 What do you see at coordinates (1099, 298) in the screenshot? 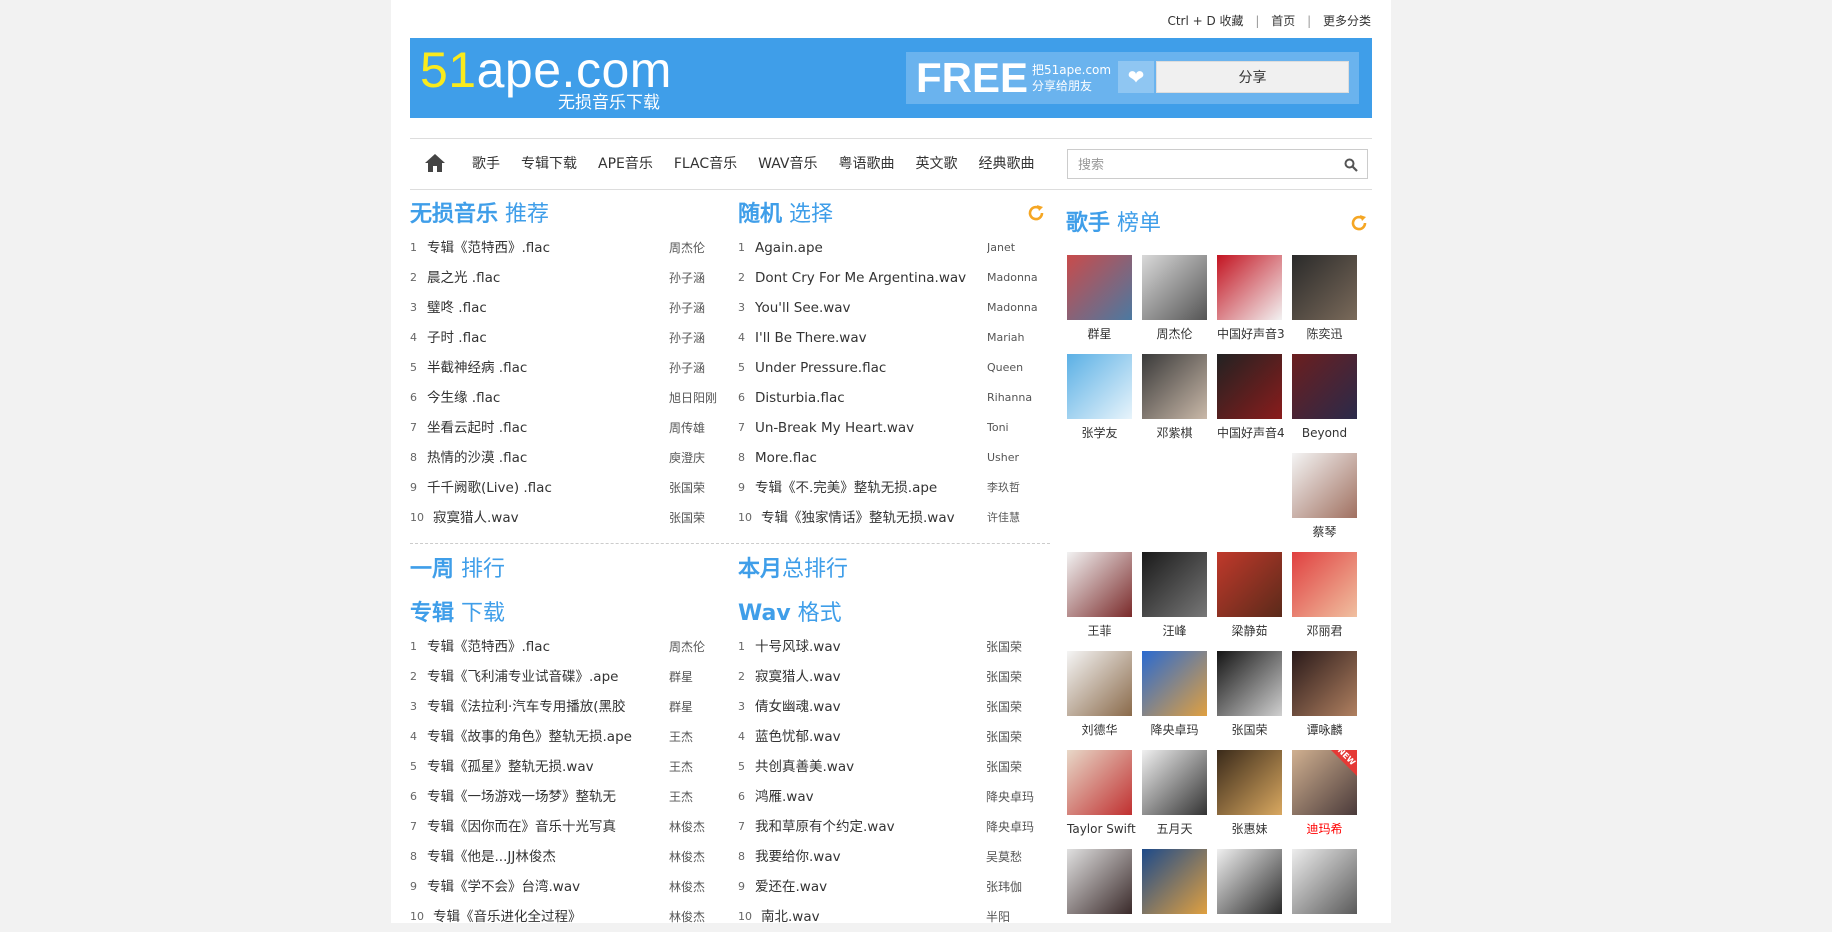
I see `singer-tile: 群星` at bounding box center [1099, 298].